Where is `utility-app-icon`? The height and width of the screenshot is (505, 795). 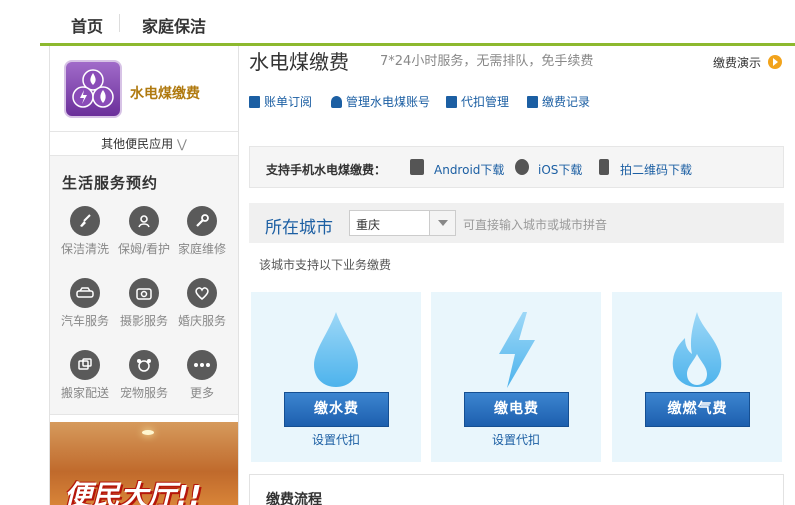
utility-app-icon is located at coordinates (93, 89).